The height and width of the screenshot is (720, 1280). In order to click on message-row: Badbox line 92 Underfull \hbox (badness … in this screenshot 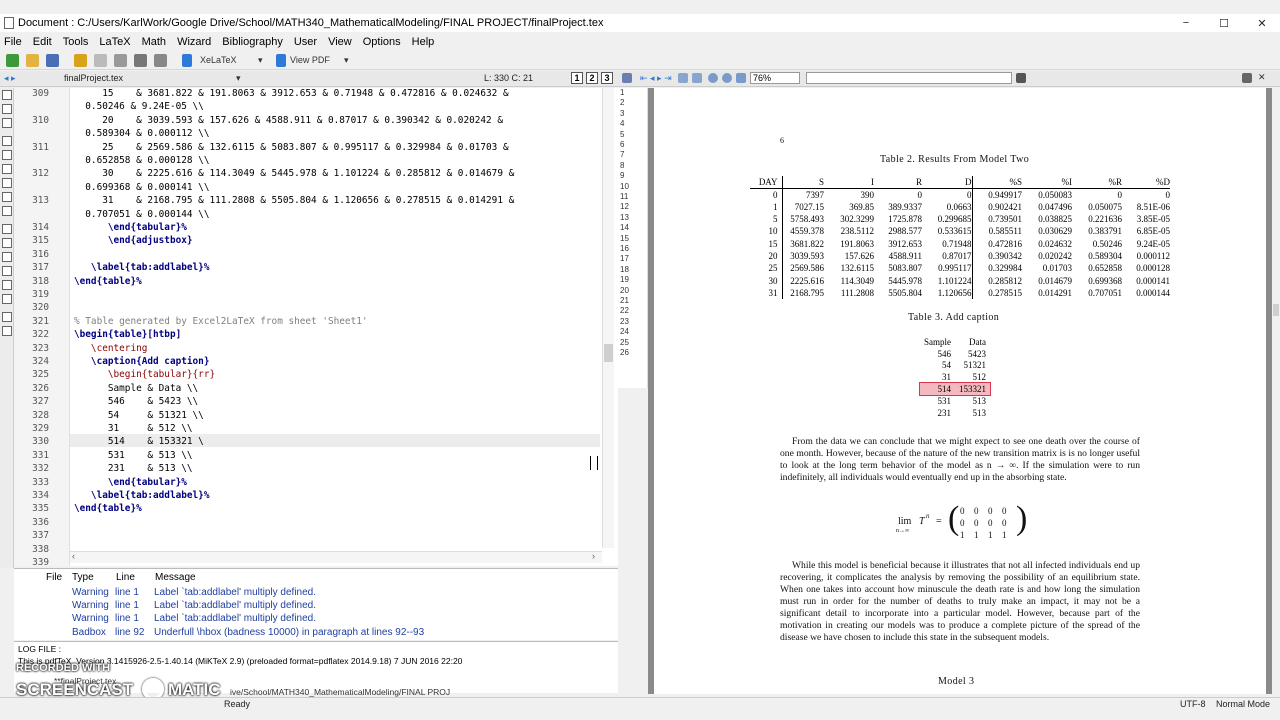, I will do `click(309, 633)`.